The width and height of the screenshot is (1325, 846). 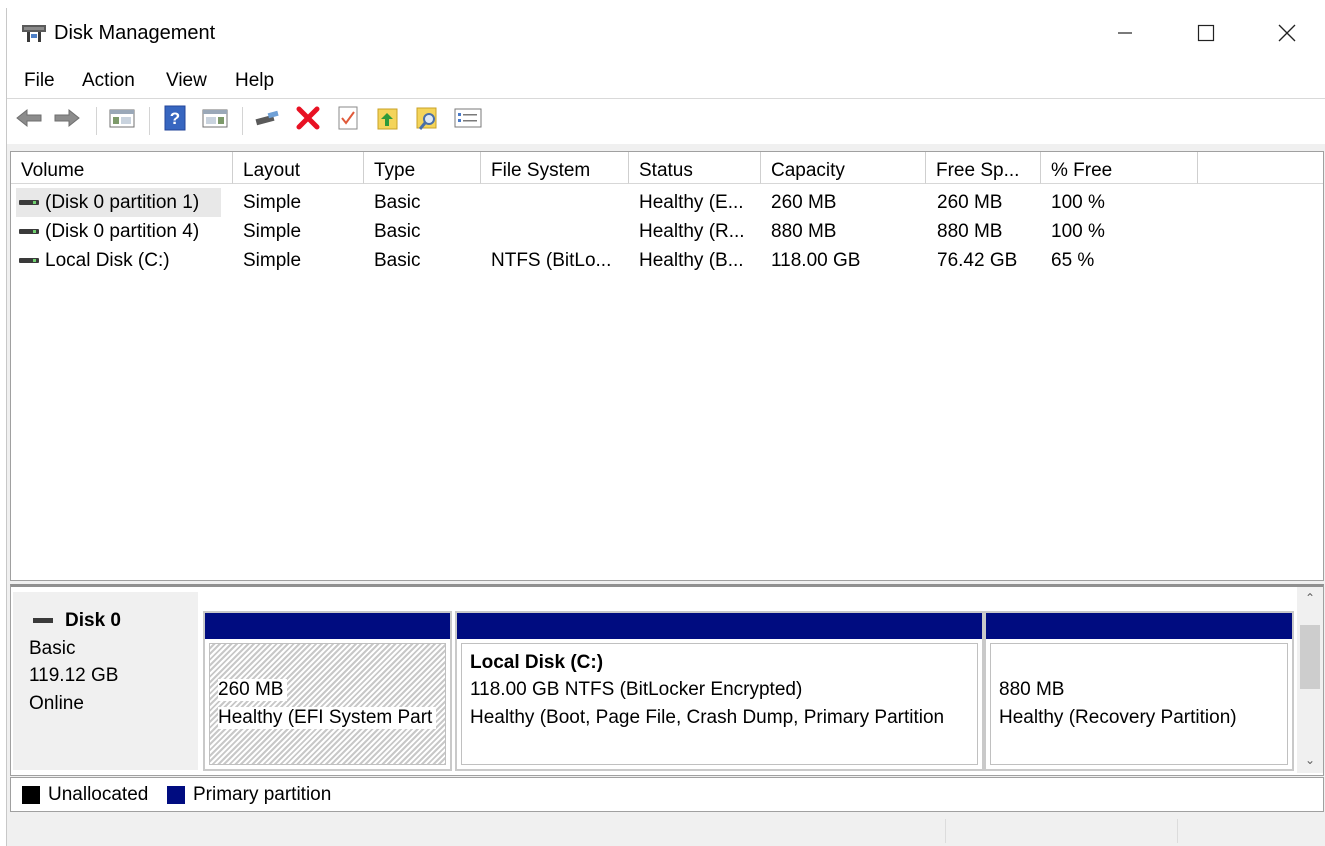 I want to click on disk-management-app-icon, so click(x=34, y=34).